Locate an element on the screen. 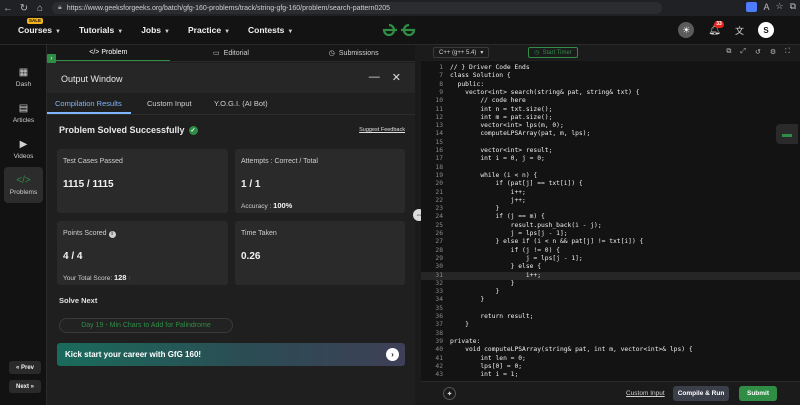 The image size is (800, 405). code-line: 26 j = lps[j - 1]; is located at coordinates (610, 234).